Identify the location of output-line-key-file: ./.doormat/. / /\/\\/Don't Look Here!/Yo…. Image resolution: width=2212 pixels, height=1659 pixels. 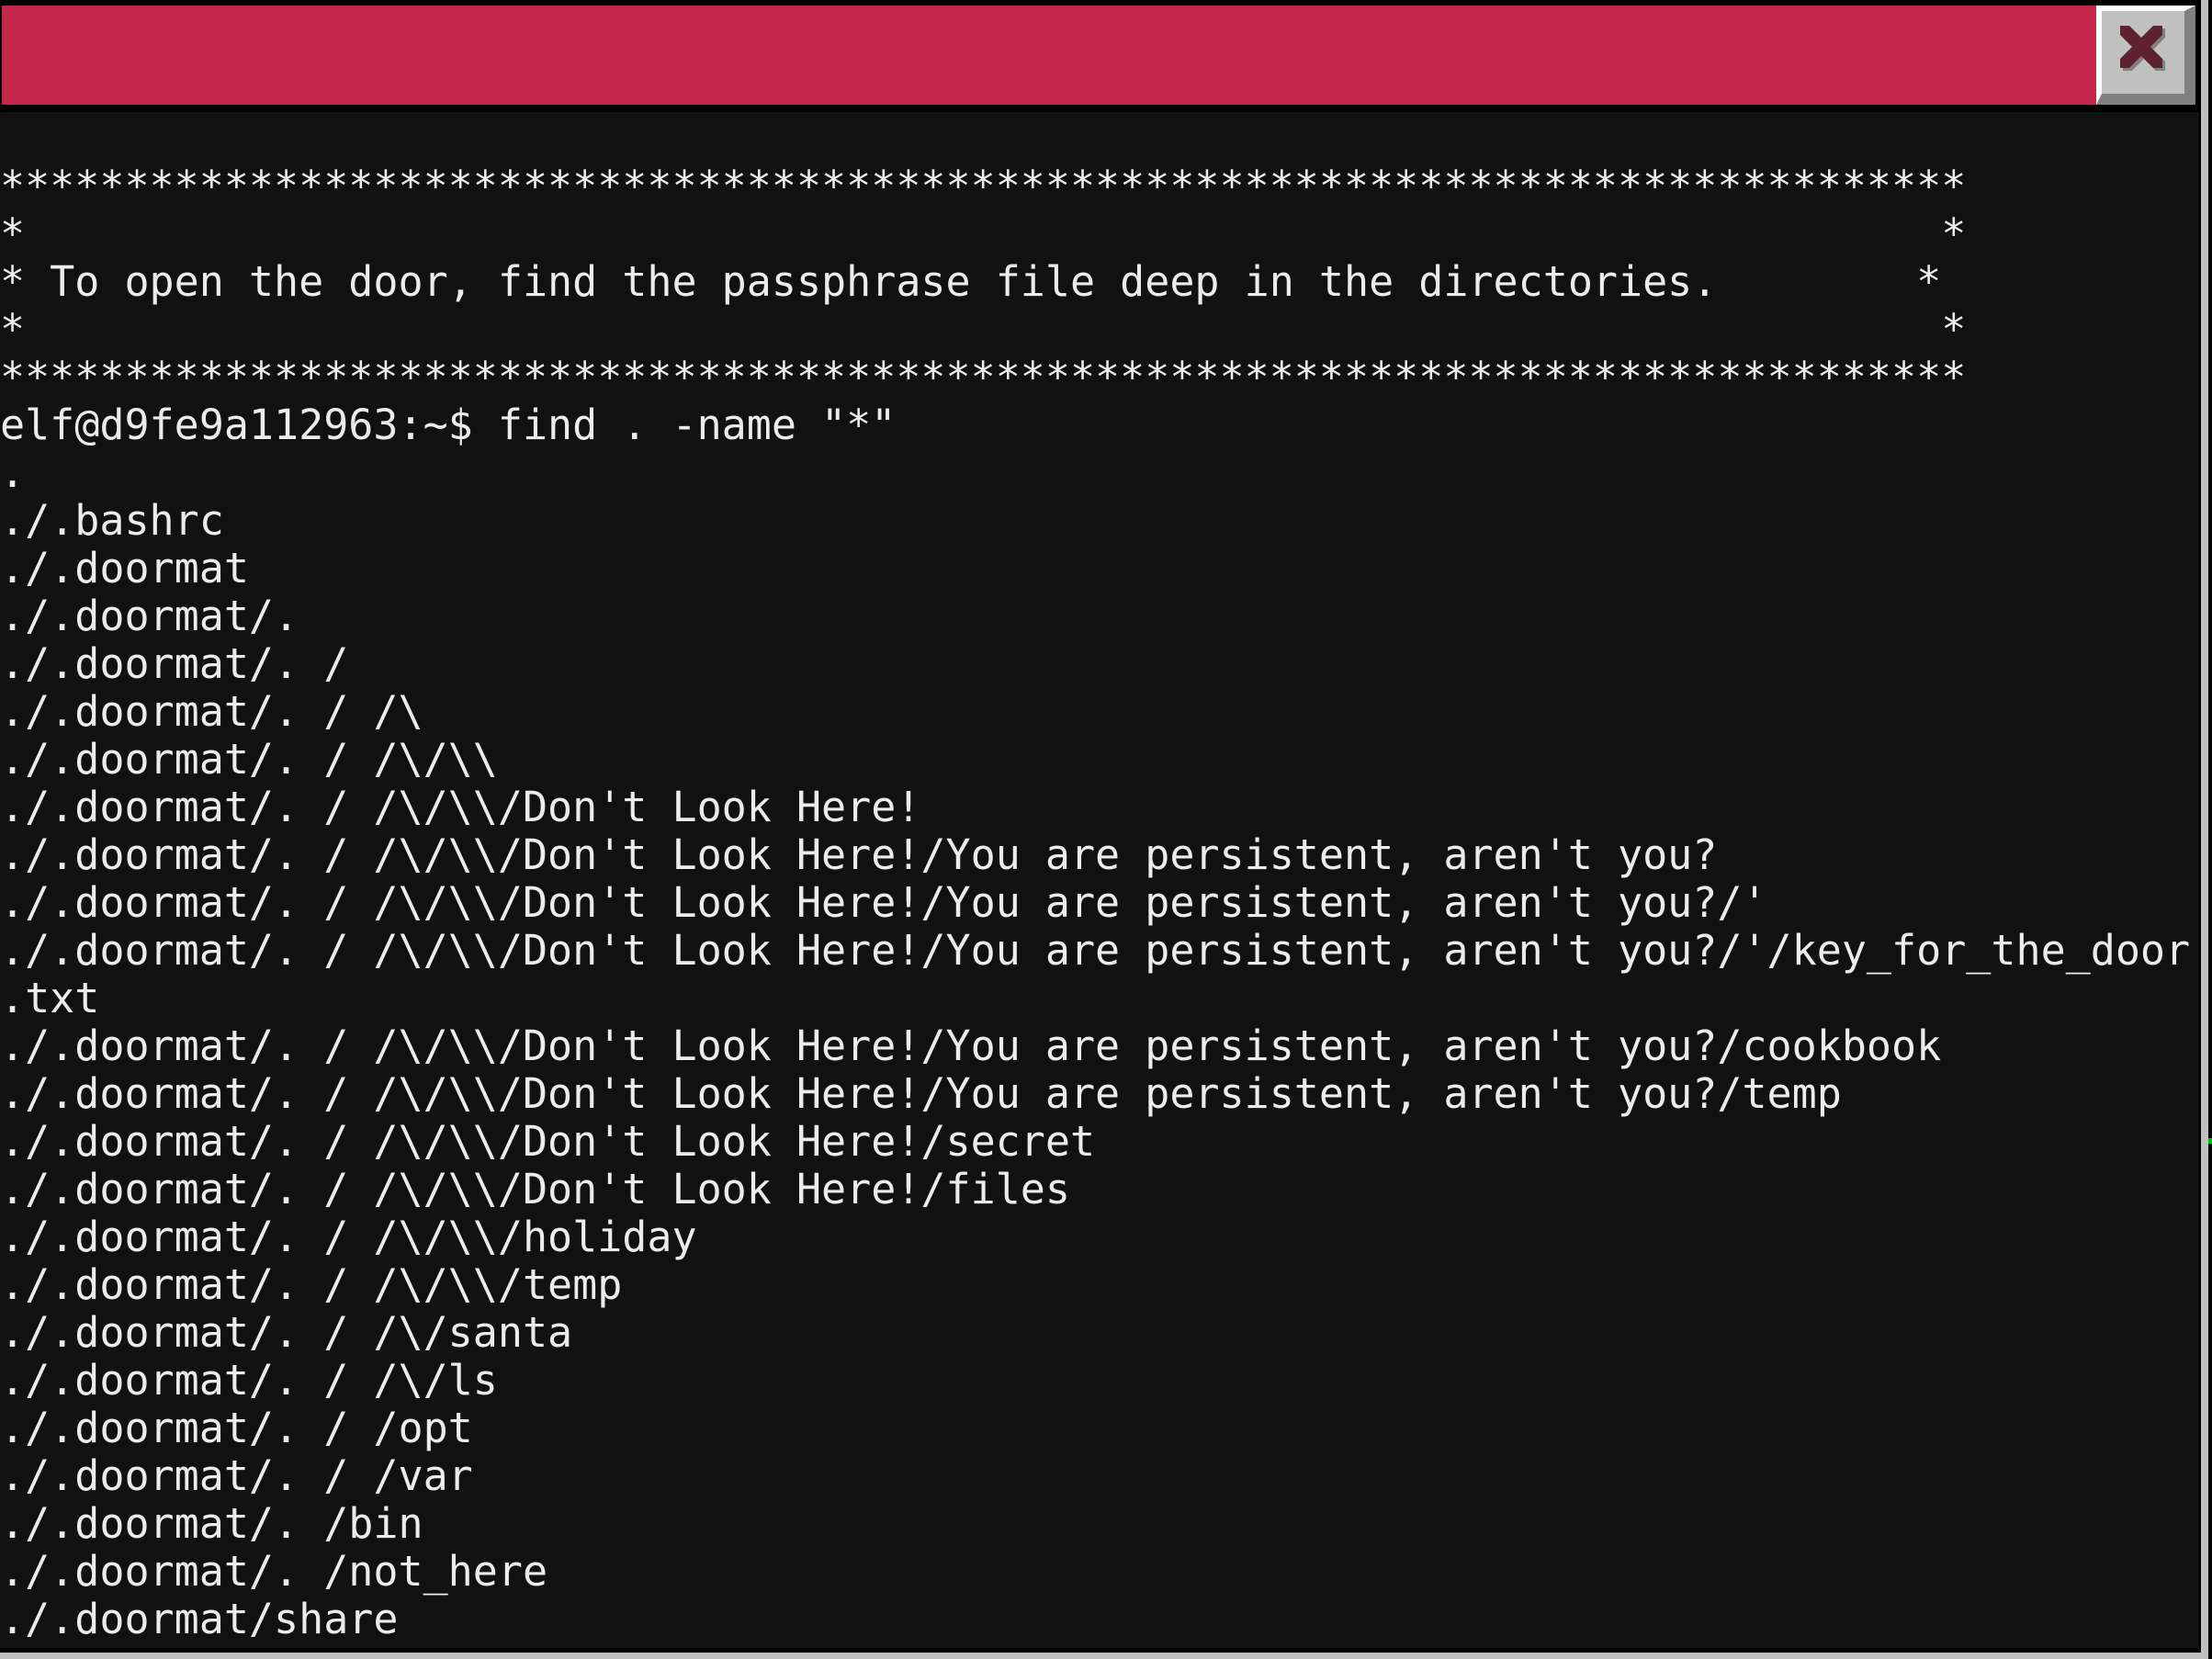
(1095, 950).